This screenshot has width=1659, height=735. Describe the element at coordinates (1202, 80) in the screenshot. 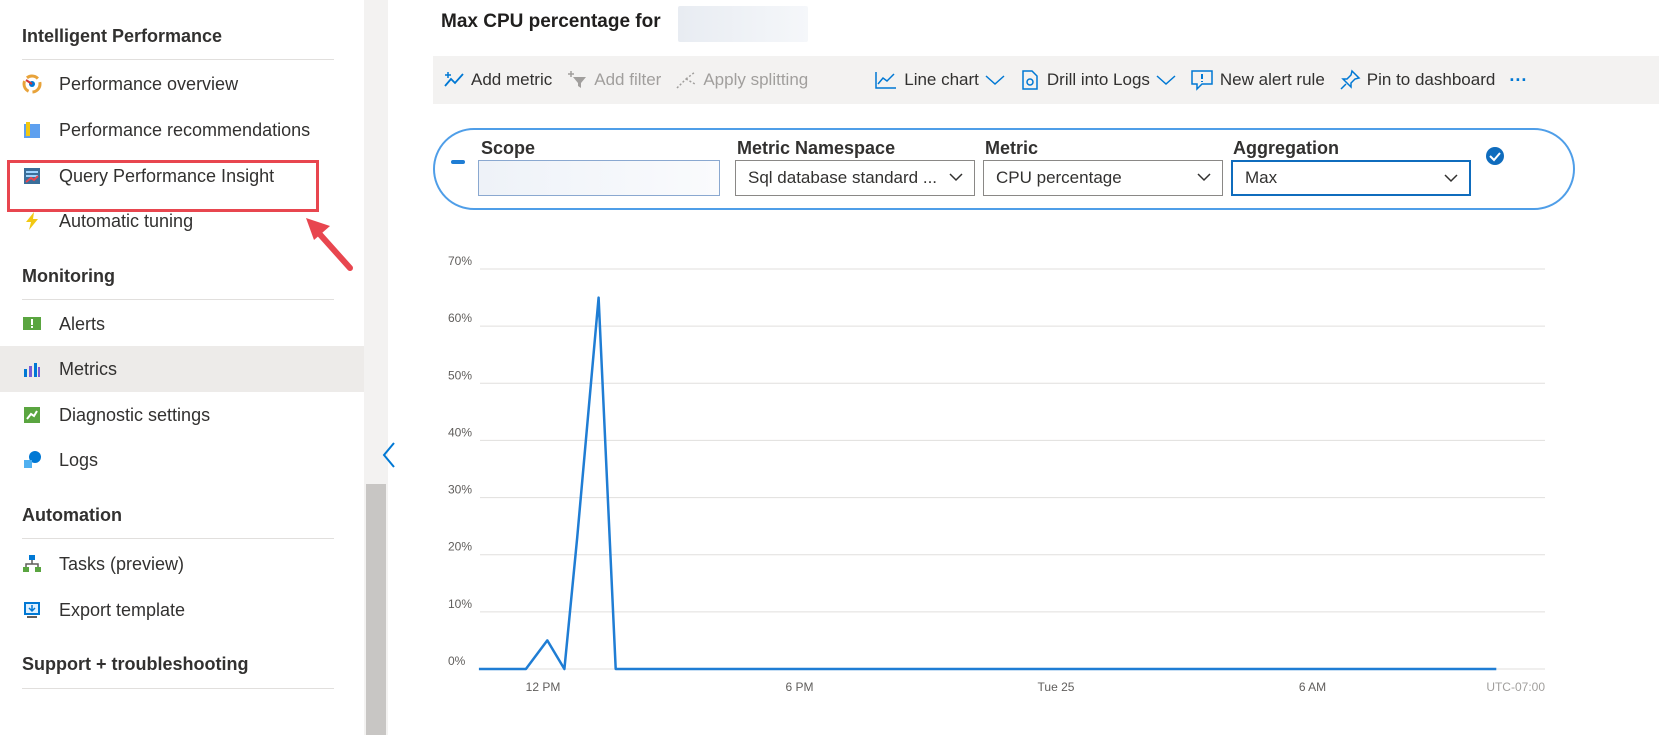

I see `alert-icon` at that location.